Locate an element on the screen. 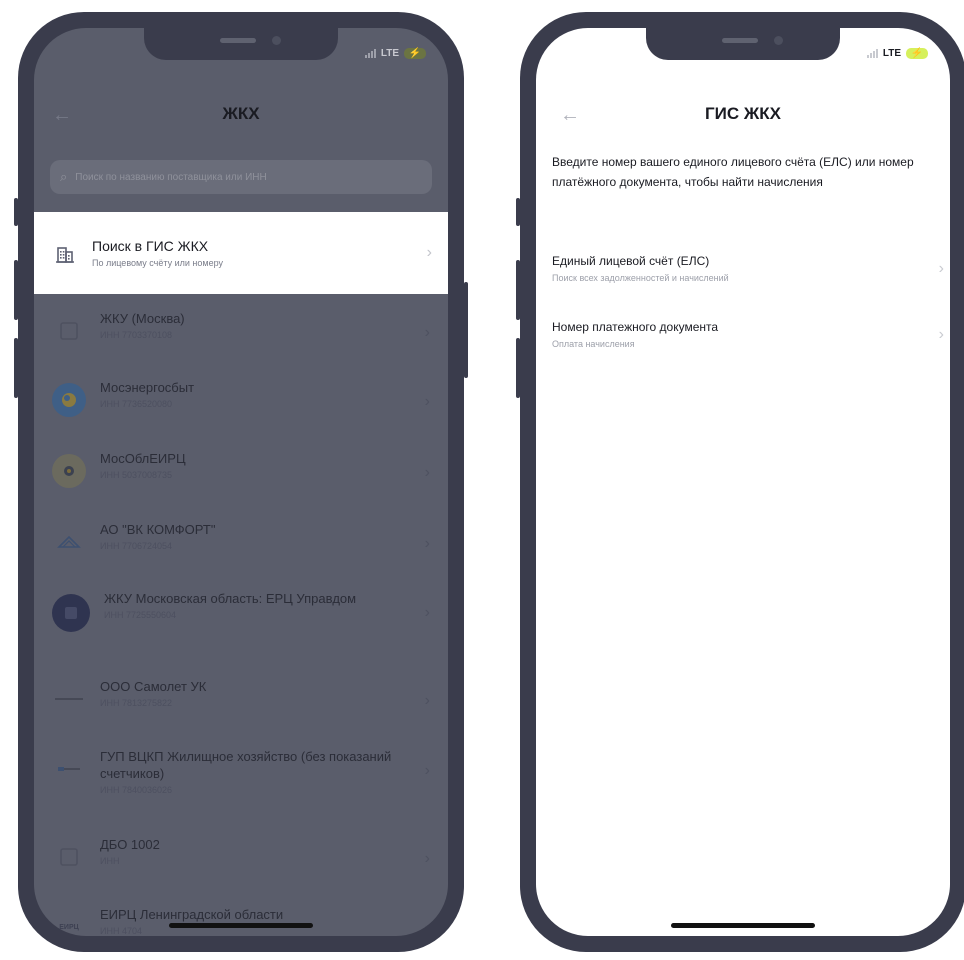 The height and width of the screenshot is (960, 964). search-icon: ⌕ is located at coordinates (64, 176).